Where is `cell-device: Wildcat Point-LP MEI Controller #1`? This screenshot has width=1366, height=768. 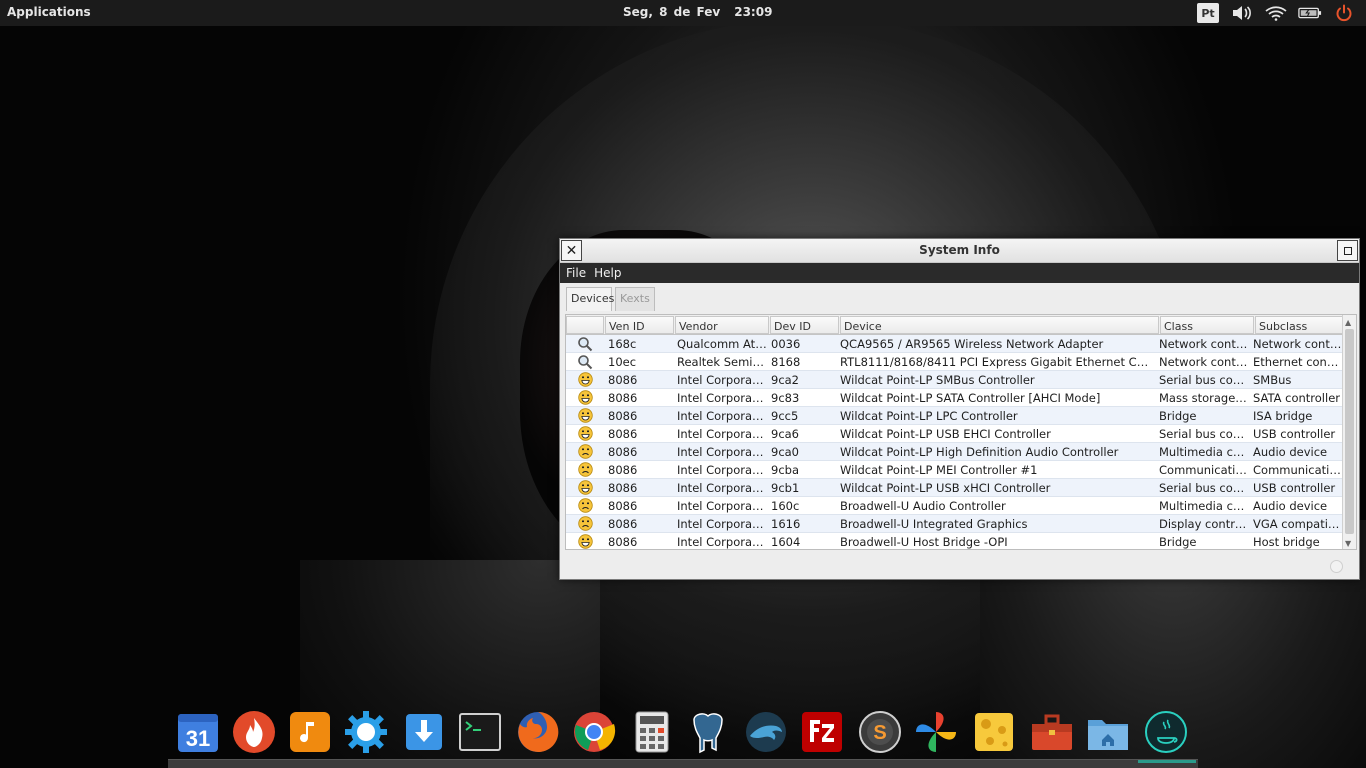
cell-device: Wildcat Point-LP MEI Controller #1 is located at coordinates (939, 469).